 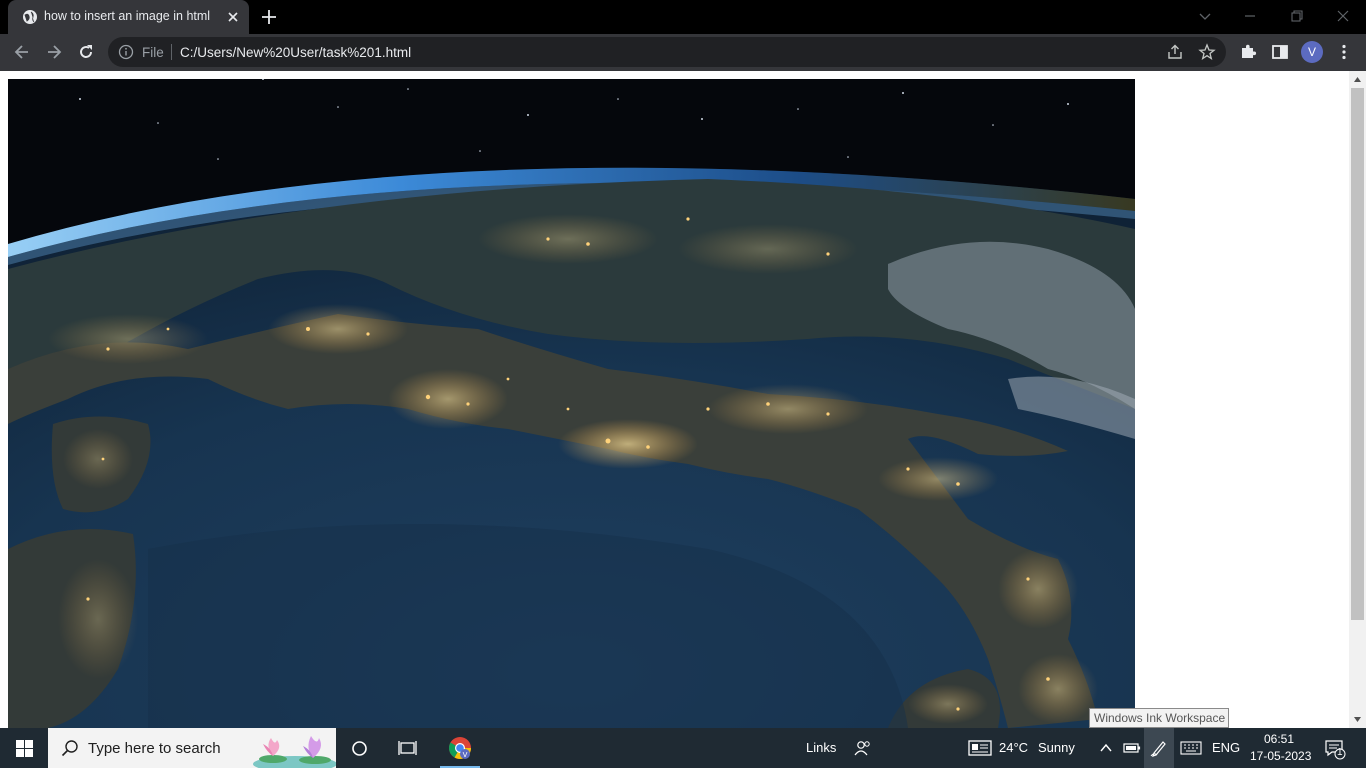 I want to click on notification-count-badge: 1, so click(x=1340, y=752).